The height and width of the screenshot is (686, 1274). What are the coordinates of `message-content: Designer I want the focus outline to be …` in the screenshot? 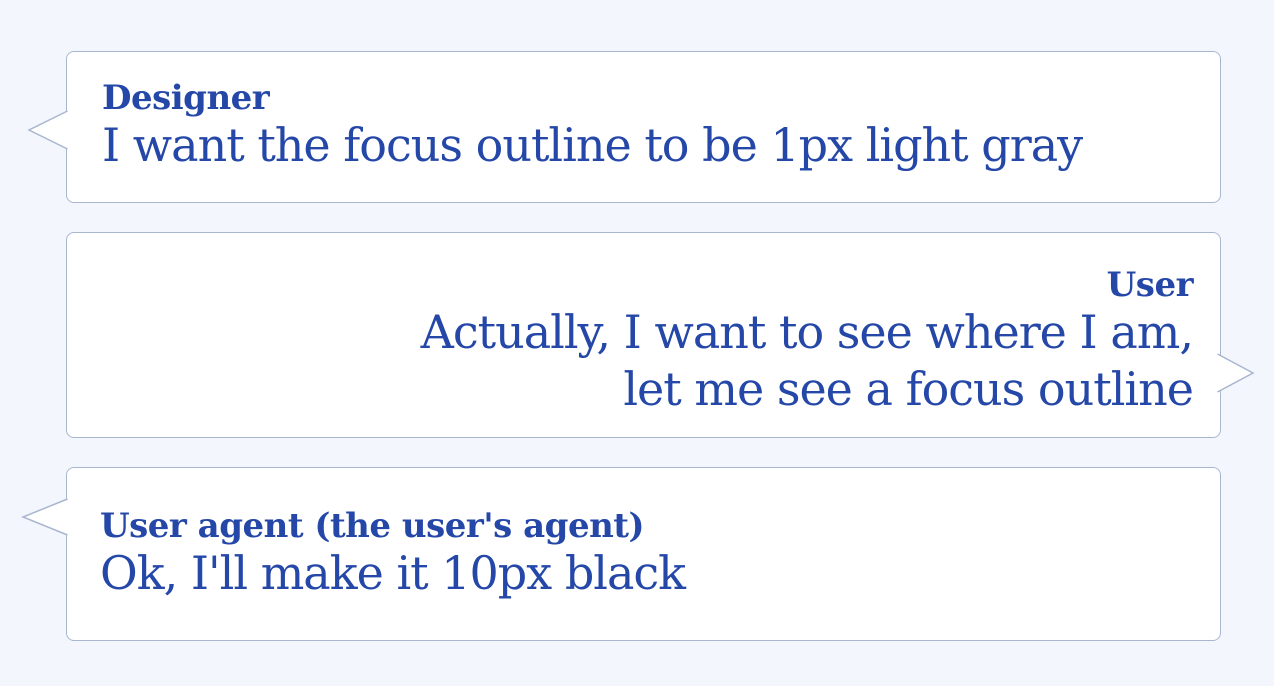 It's located at (592, 126).